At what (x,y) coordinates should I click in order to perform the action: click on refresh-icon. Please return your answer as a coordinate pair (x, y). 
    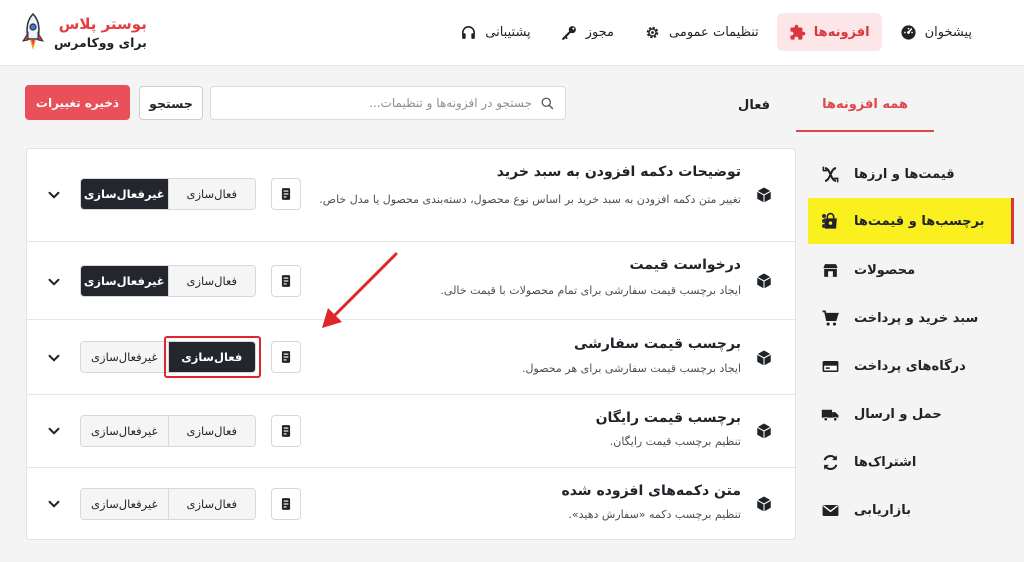
    Looking at the image, I should click on (830, 462).